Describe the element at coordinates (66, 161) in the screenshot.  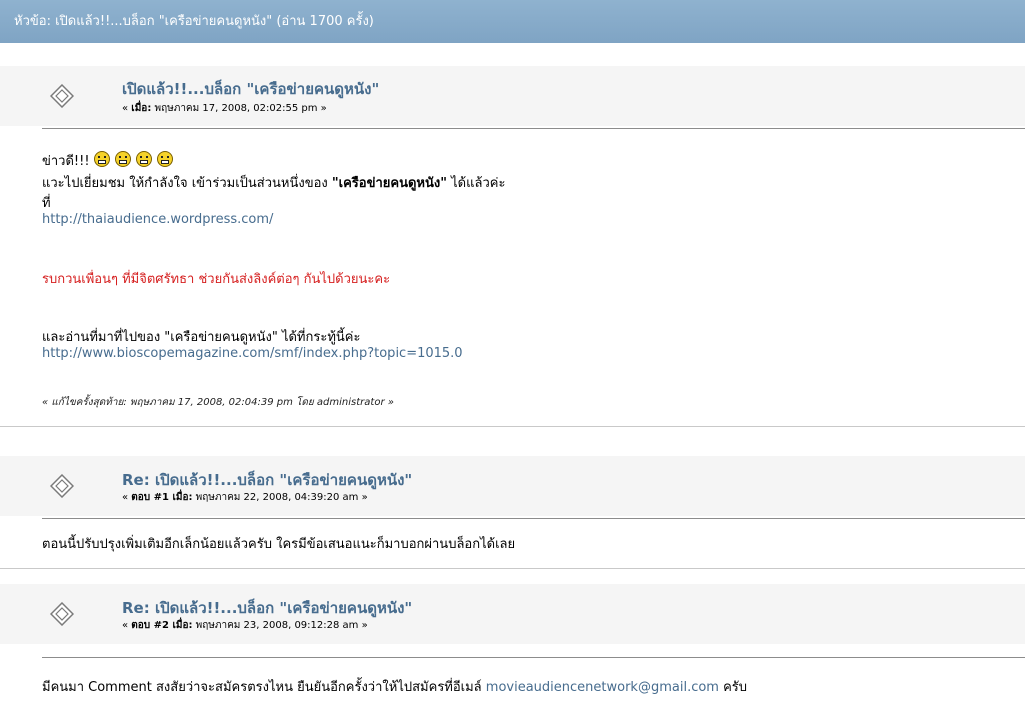
I see `good-news-text: ข่าวดี!!!` at that location.